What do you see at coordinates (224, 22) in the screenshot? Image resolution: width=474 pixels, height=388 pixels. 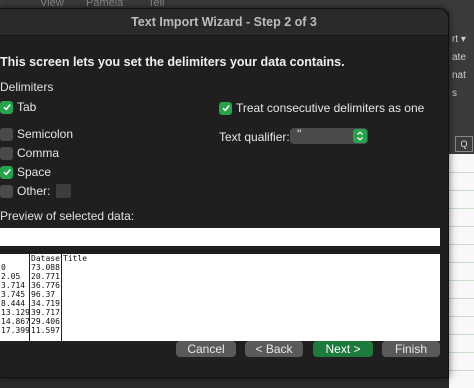 I see `dialog-title: Text Import Wizard - Step 2 of 3` at bounding box center [224, 22].